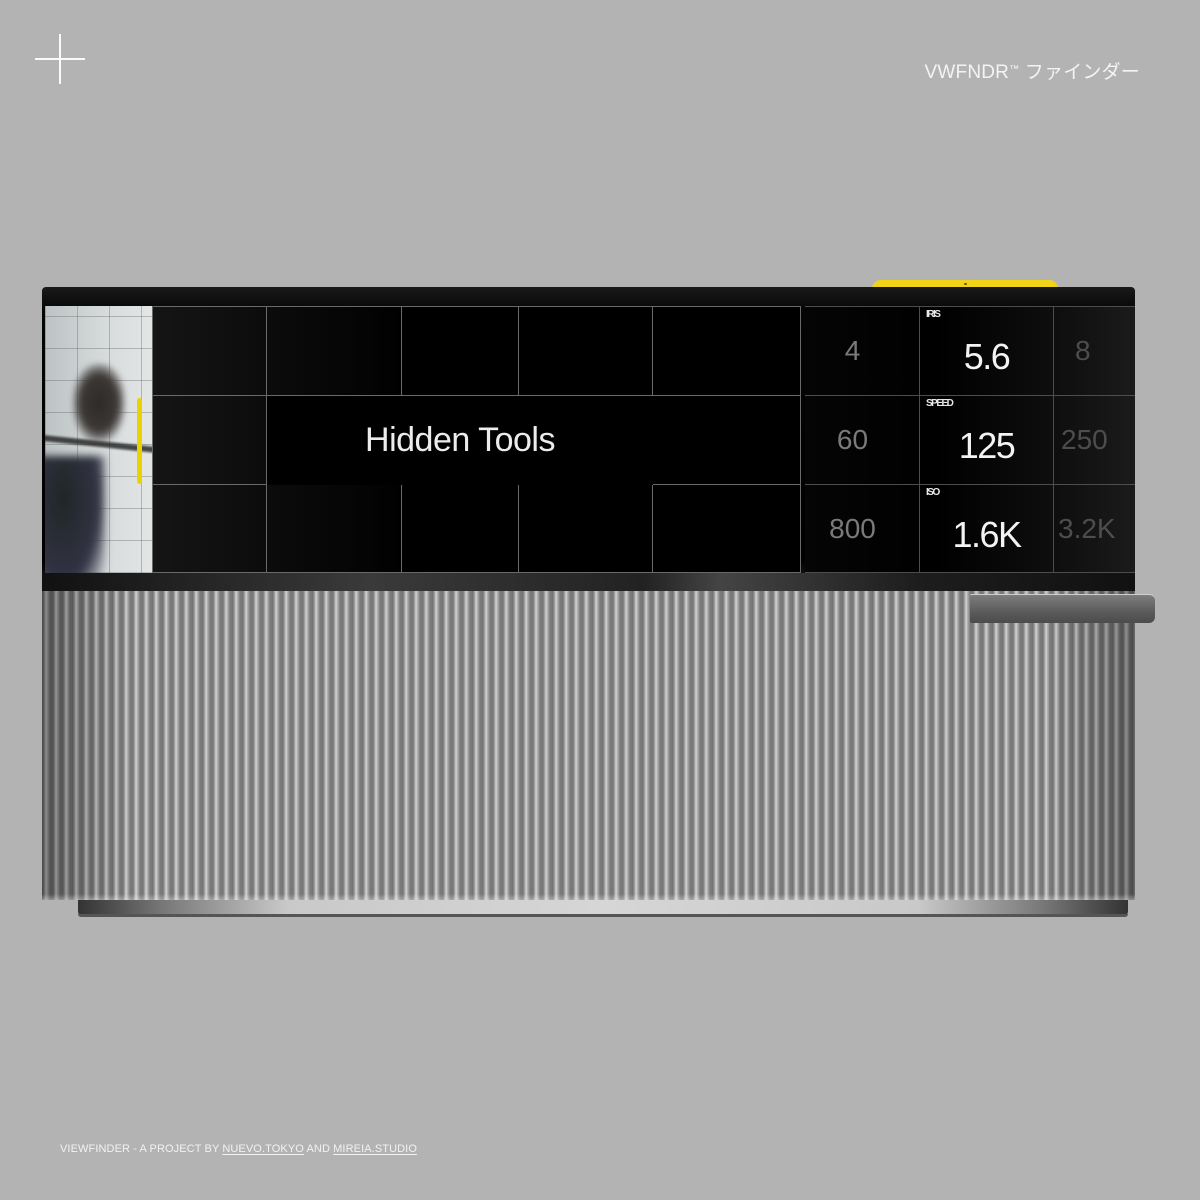 The width and height of the screenshot is (1200, 1200). What do you see at coordinates (141, 1149) in the screenshot?
I see `footer-prefix: VIEWFINDER - A PROJECT BY` at bounding box center [141, 1149].